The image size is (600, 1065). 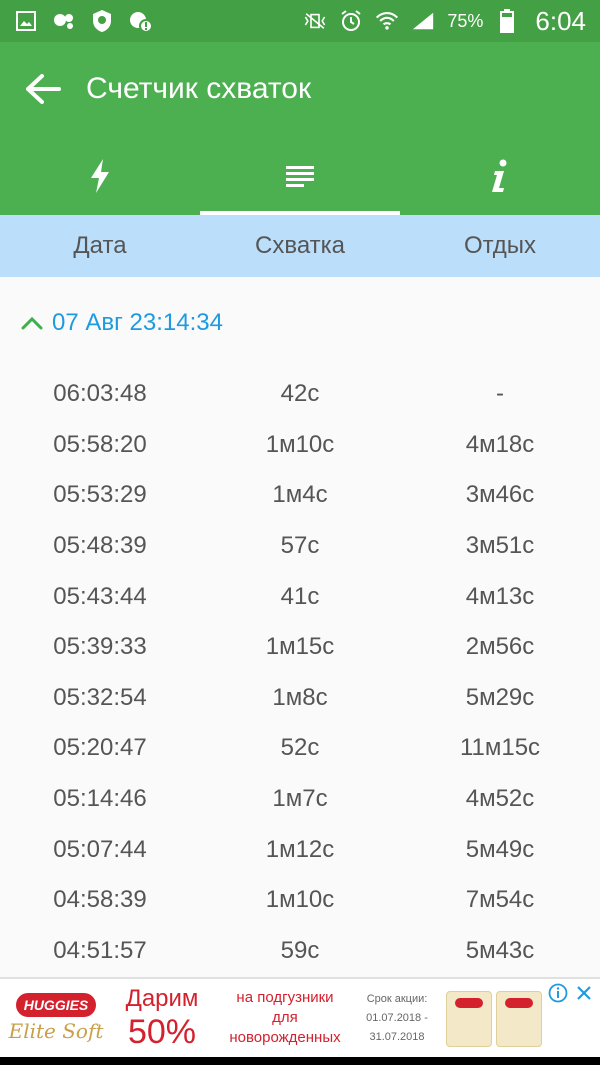 What do you see at coordinates (500, 849) in the screenshot?
I see `row-rest: 5м49с` at bounding box center [500, 849].